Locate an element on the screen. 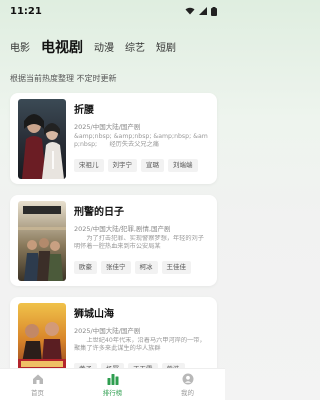 The image size is (320, 400). cast-chip: 欧豪 is located at coordinates (85, 267).